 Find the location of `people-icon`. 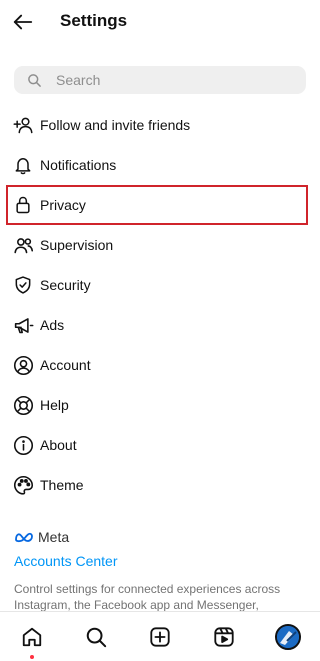

people-icon is located at coordinates (23, 245).